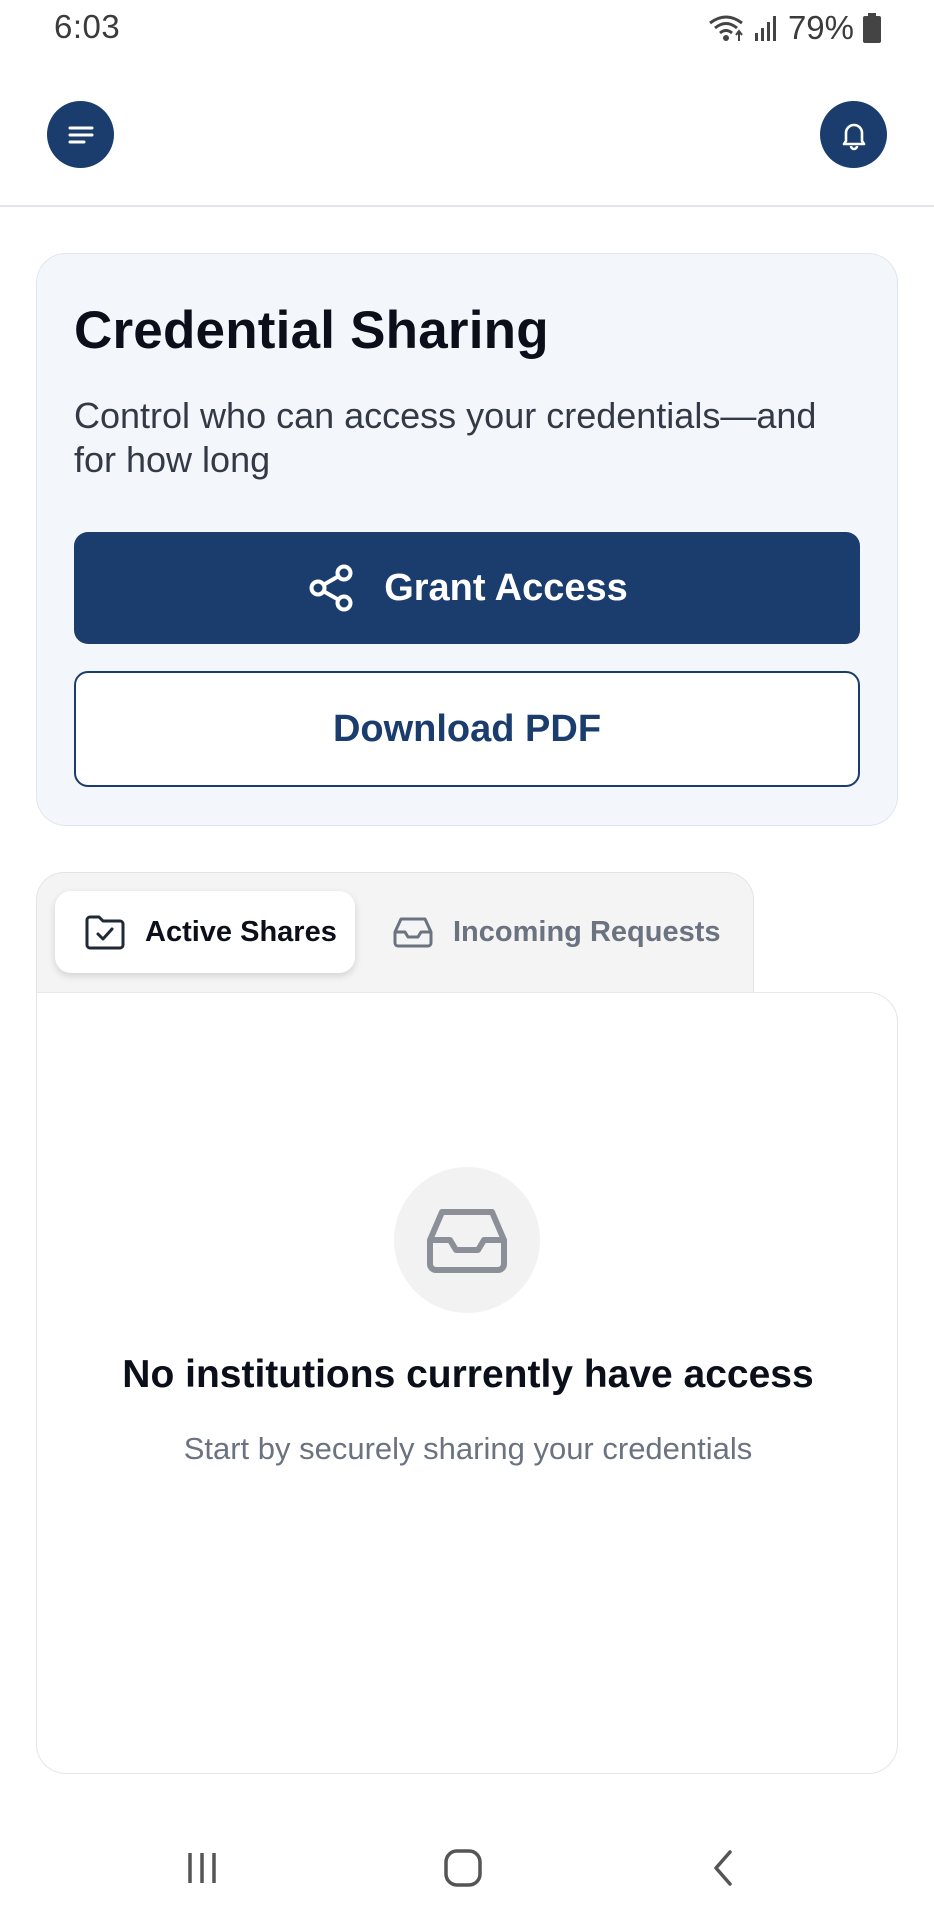  I want to click on empty-state-title: No institutions currently have access, so click(468, 1374).